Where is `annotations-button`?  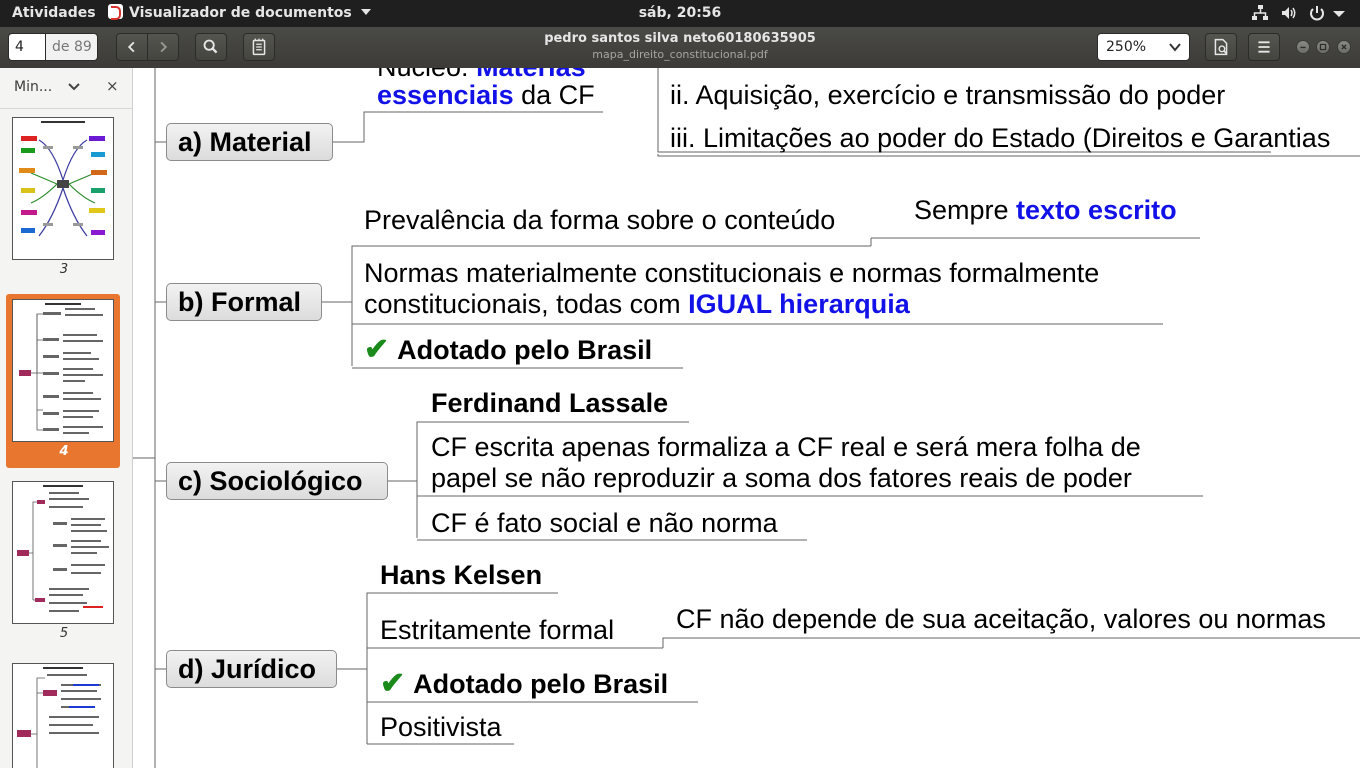 annotations-button is located at coordinates (259, 47).